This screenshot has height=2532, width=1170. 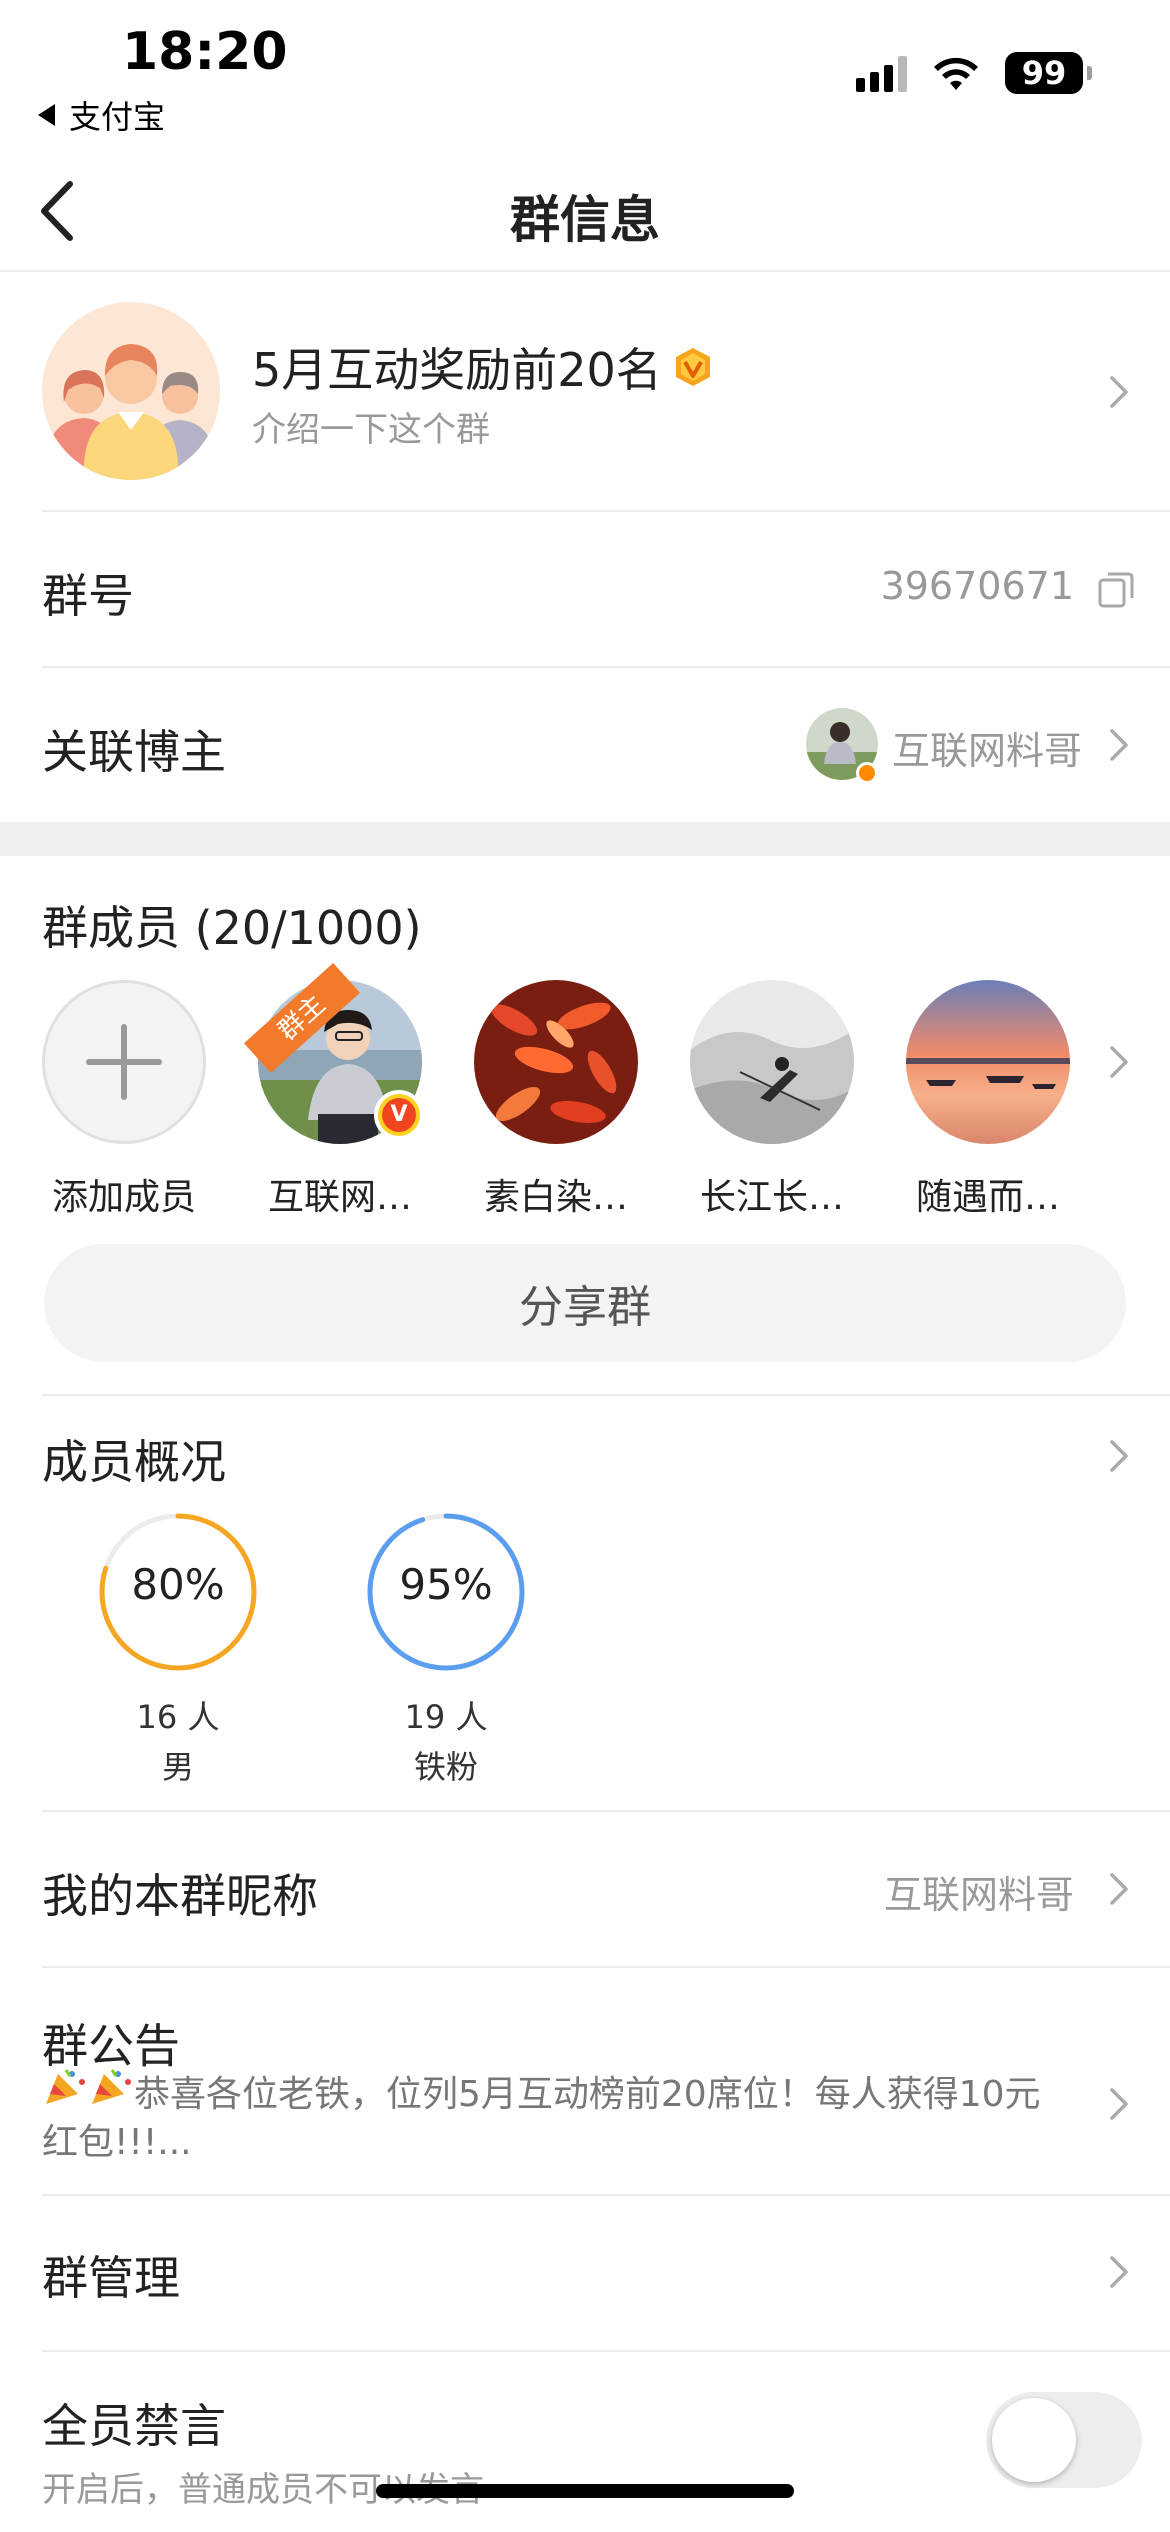 I want to click on group-people-icon, so click(x=131, y=391).